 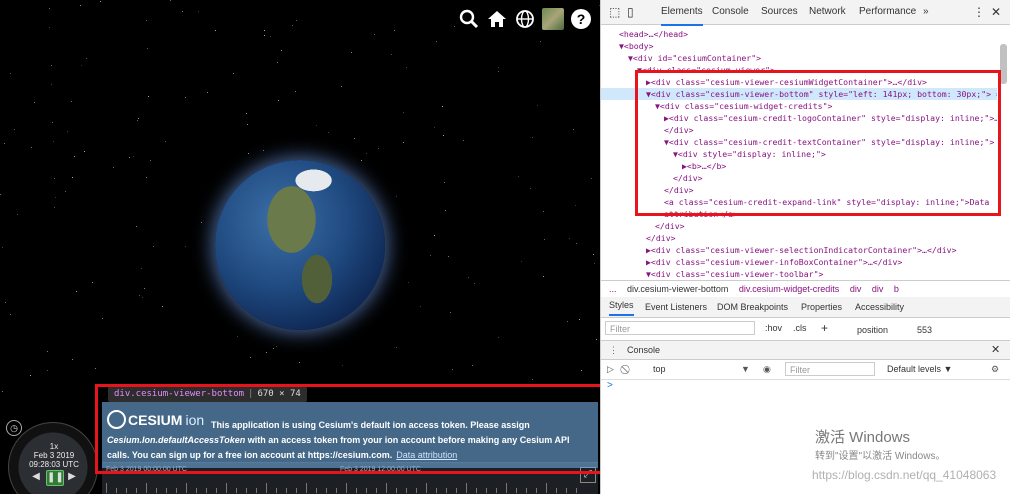 I want to click on imagery-icon, so click(x=553, y=19).